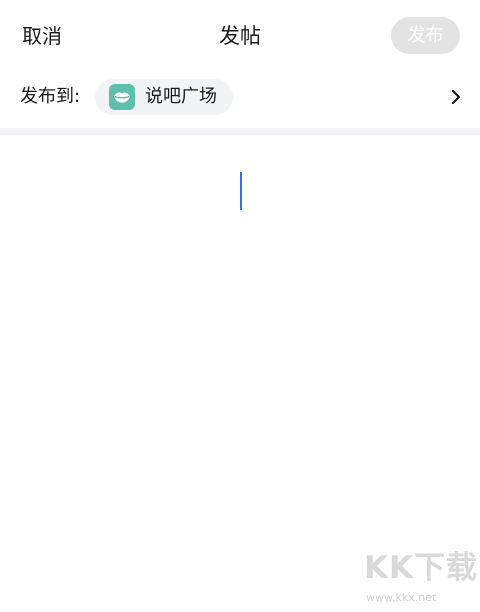 The height and width of the screenshot is (612, 480). Describe the element at coordinates (425, 35) in the screenshot. I see `publish-button: 发布` at that location.